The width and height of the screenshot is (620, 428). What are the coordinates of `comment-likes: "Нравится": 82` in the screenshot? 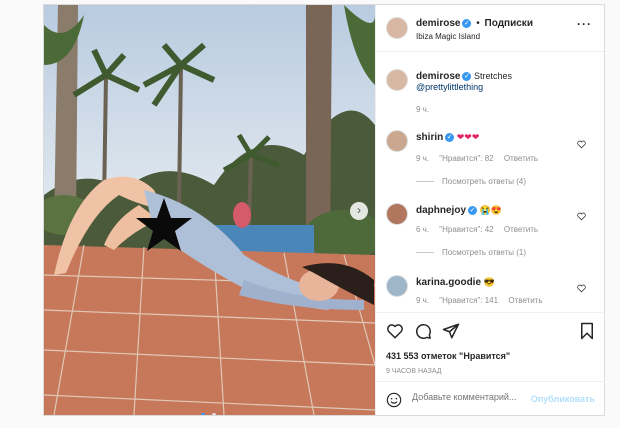 It's located at (466, 158).